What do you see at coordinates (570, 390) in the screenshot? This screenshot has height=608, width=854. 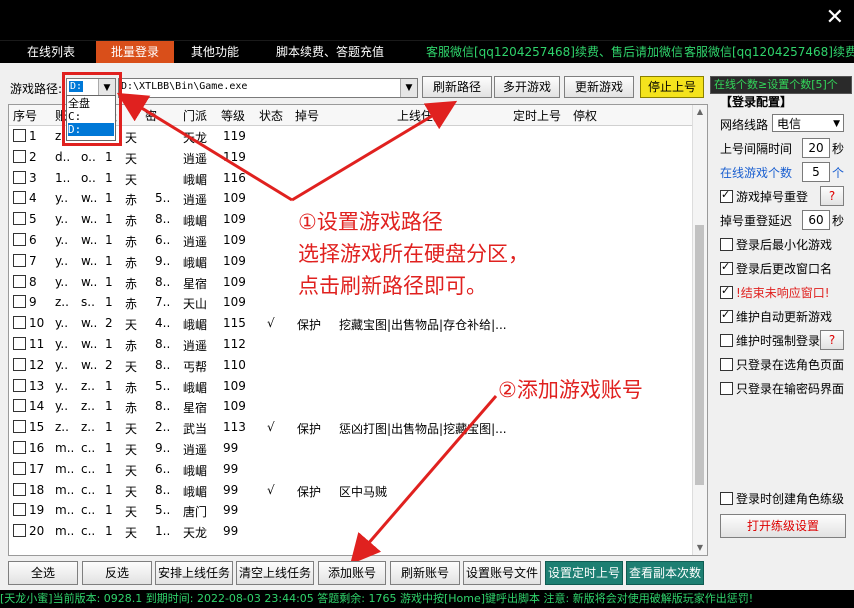 I see `annotation-step2: ②添加游戏账号` at bounding box center [570, 390].